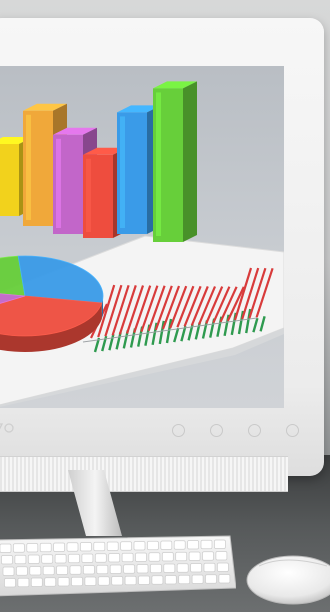  I want to click on brand-logo, so click(7, 428).